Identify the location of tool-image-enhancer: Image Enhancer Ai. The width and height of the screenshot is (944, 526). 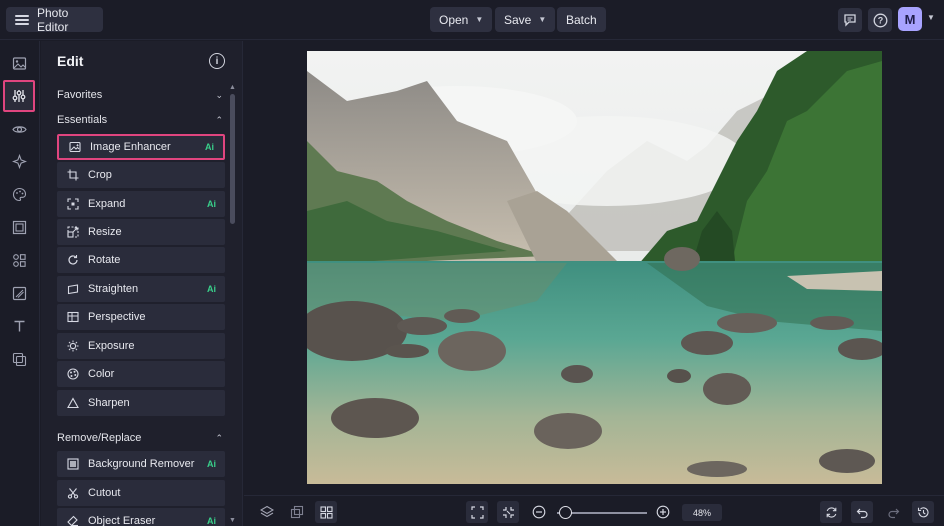
(141, 147).